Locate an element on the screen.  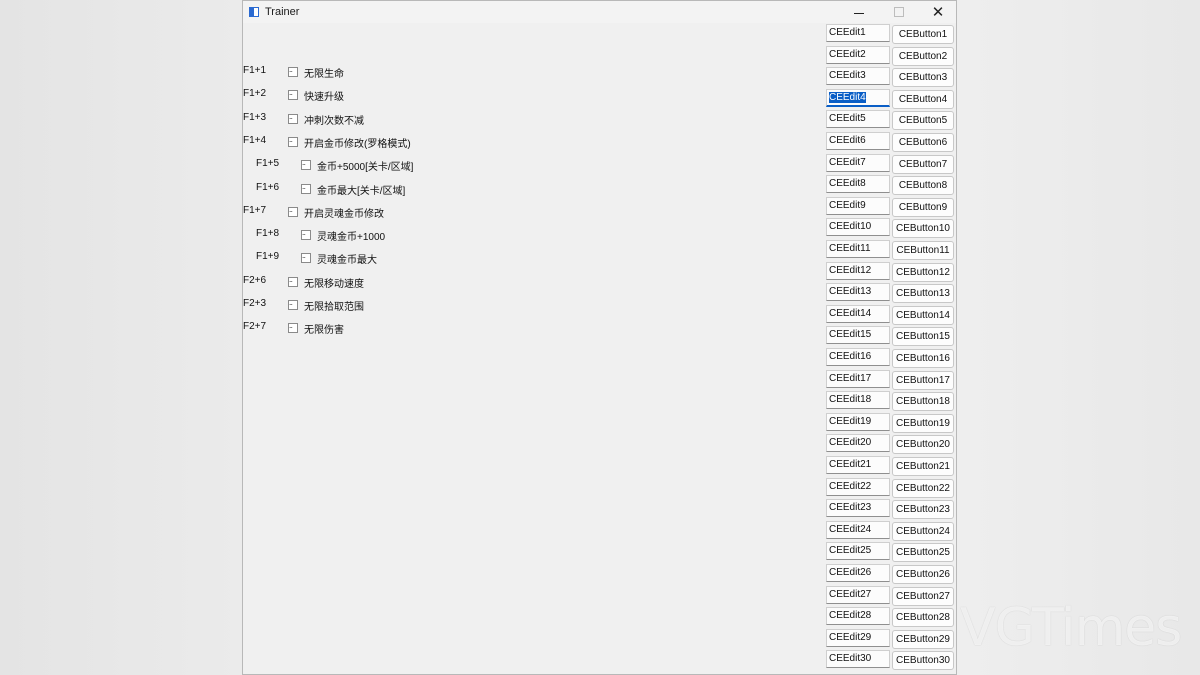
ce-button: CEButton5 is located at coordinates (923, 121).